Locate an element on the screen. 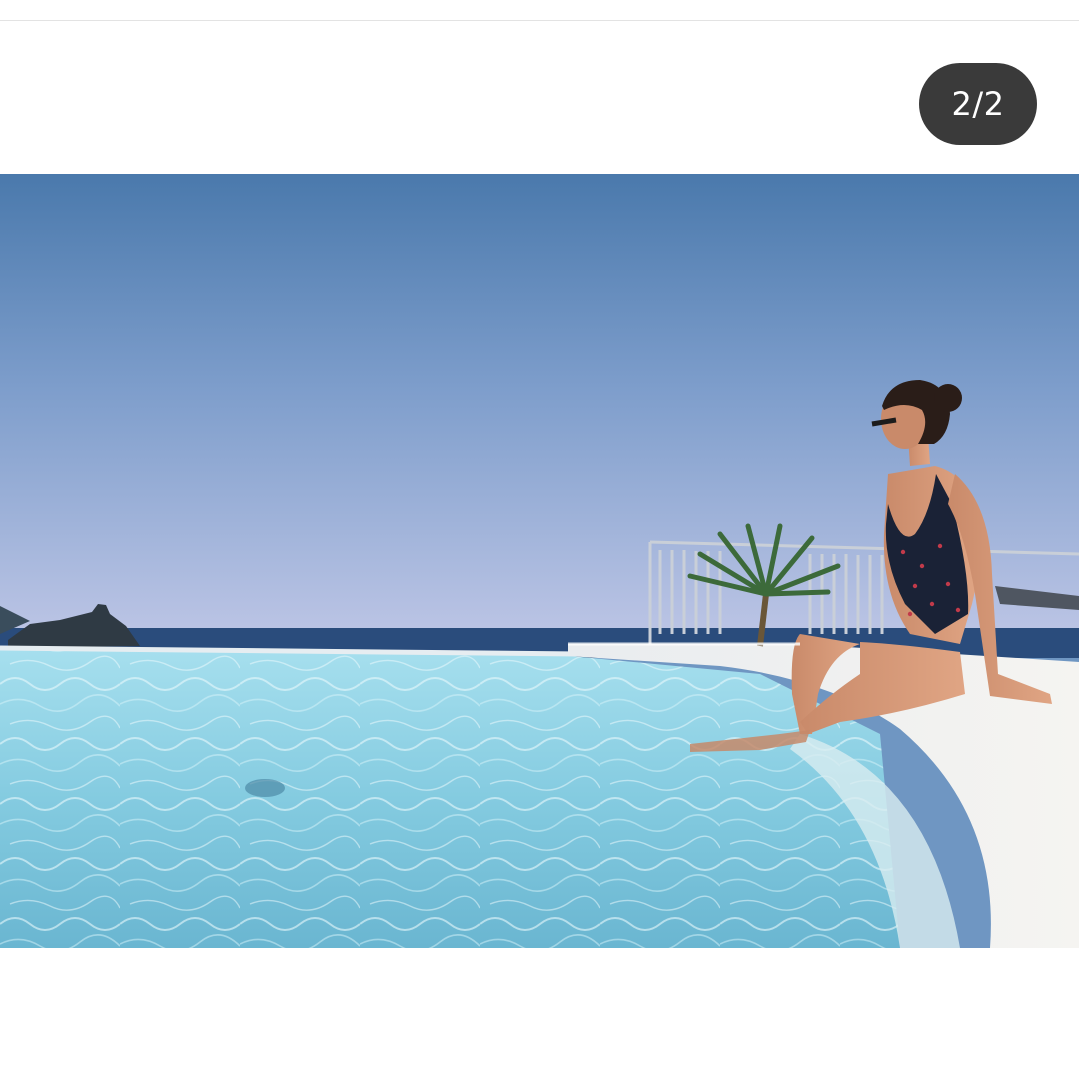 The height and width of the screenshot is (1079, 1079). image-counter-badge: 2/2 is located at coordinates (978, 104).